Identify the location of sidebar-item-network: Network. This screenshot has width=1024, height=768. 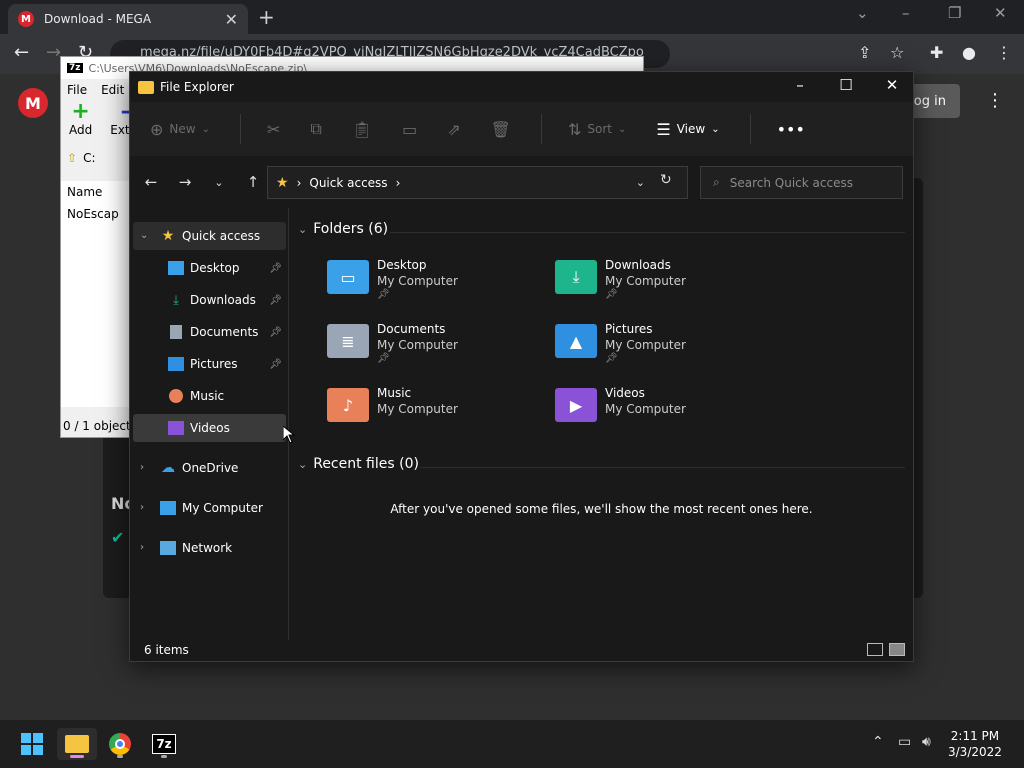
(222, 548).